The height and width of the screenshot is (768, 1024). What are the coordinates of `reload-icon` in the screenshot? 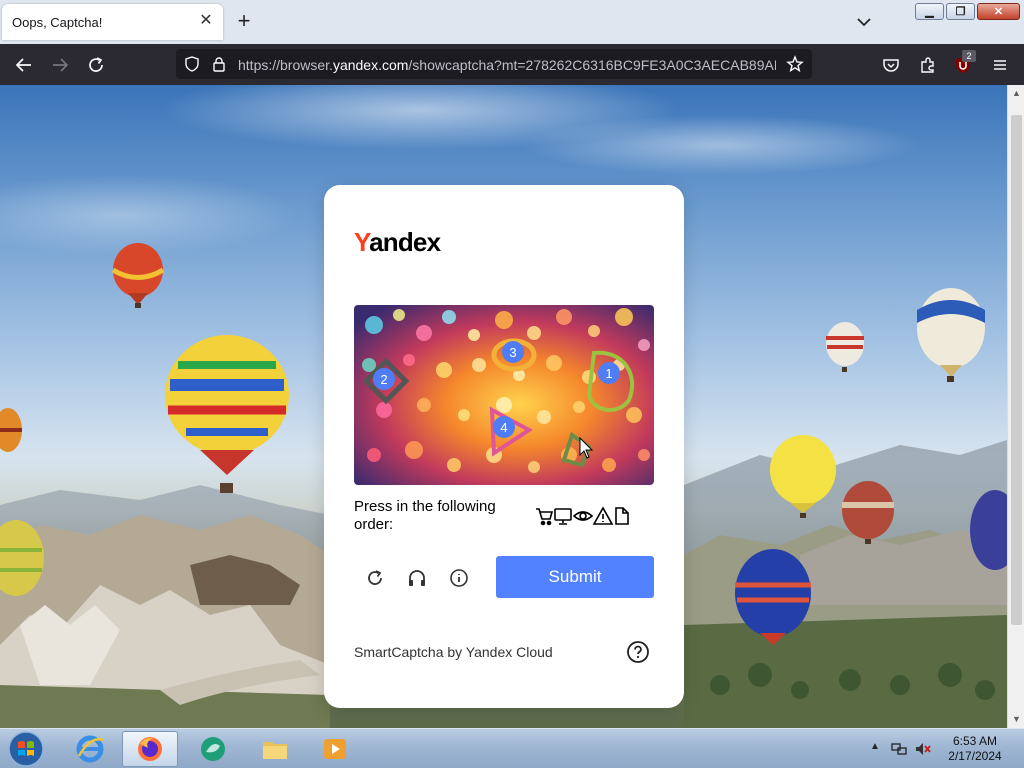 It's located at (96, 64).